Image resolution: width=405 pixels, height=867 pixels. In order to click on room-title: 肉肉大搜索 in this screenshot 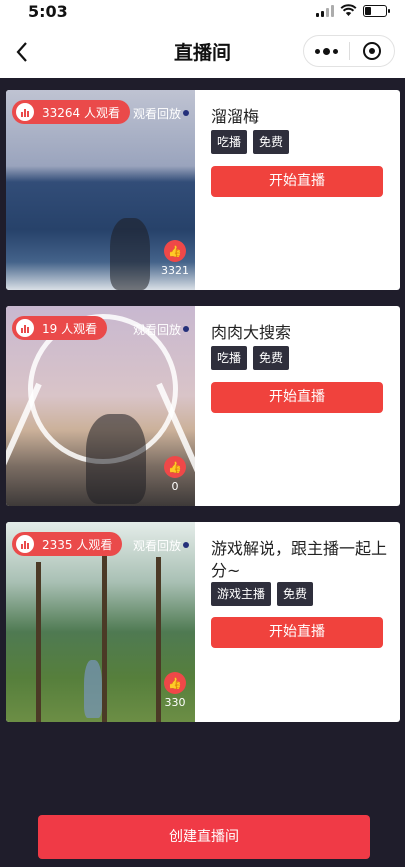, I will do `click(251, 332)`.